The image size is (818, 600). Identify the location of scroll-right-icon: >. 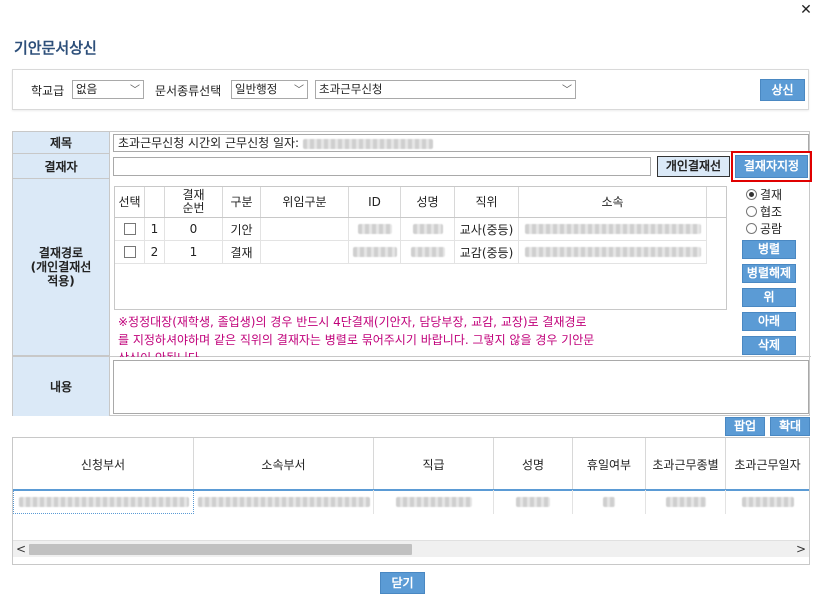
(801, 549).